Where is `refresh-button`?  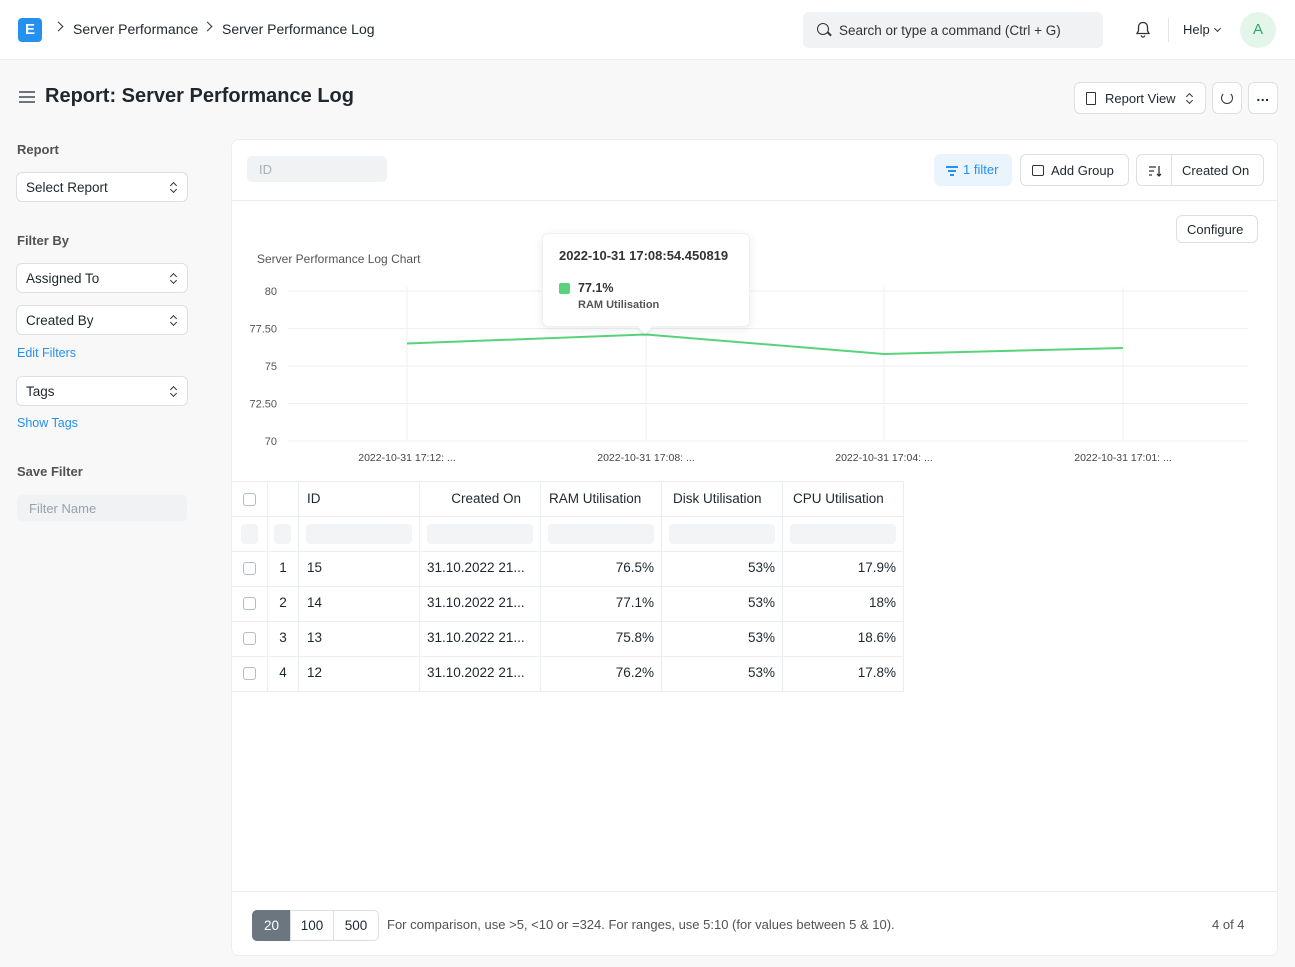 refresh-button is located at coordinates (1227, 98).